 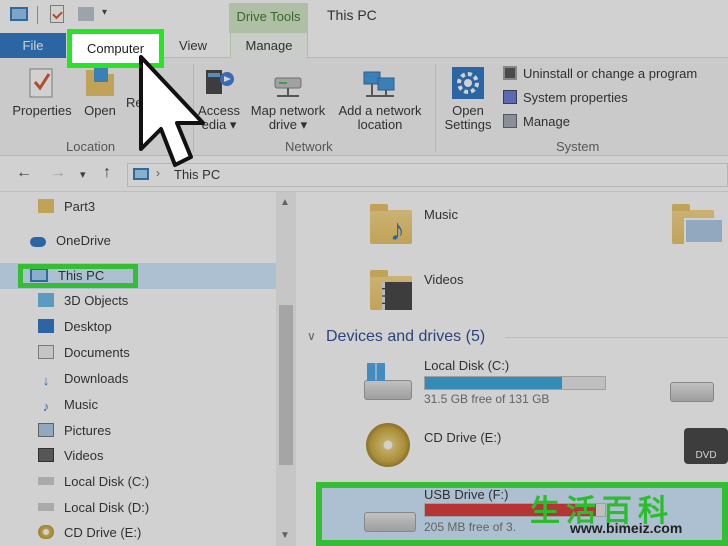 What do you see at coordinates (268, 18) in the screenshot?
I see `drive-tools-header: Drive Tools` at bounding box center [268, 18].